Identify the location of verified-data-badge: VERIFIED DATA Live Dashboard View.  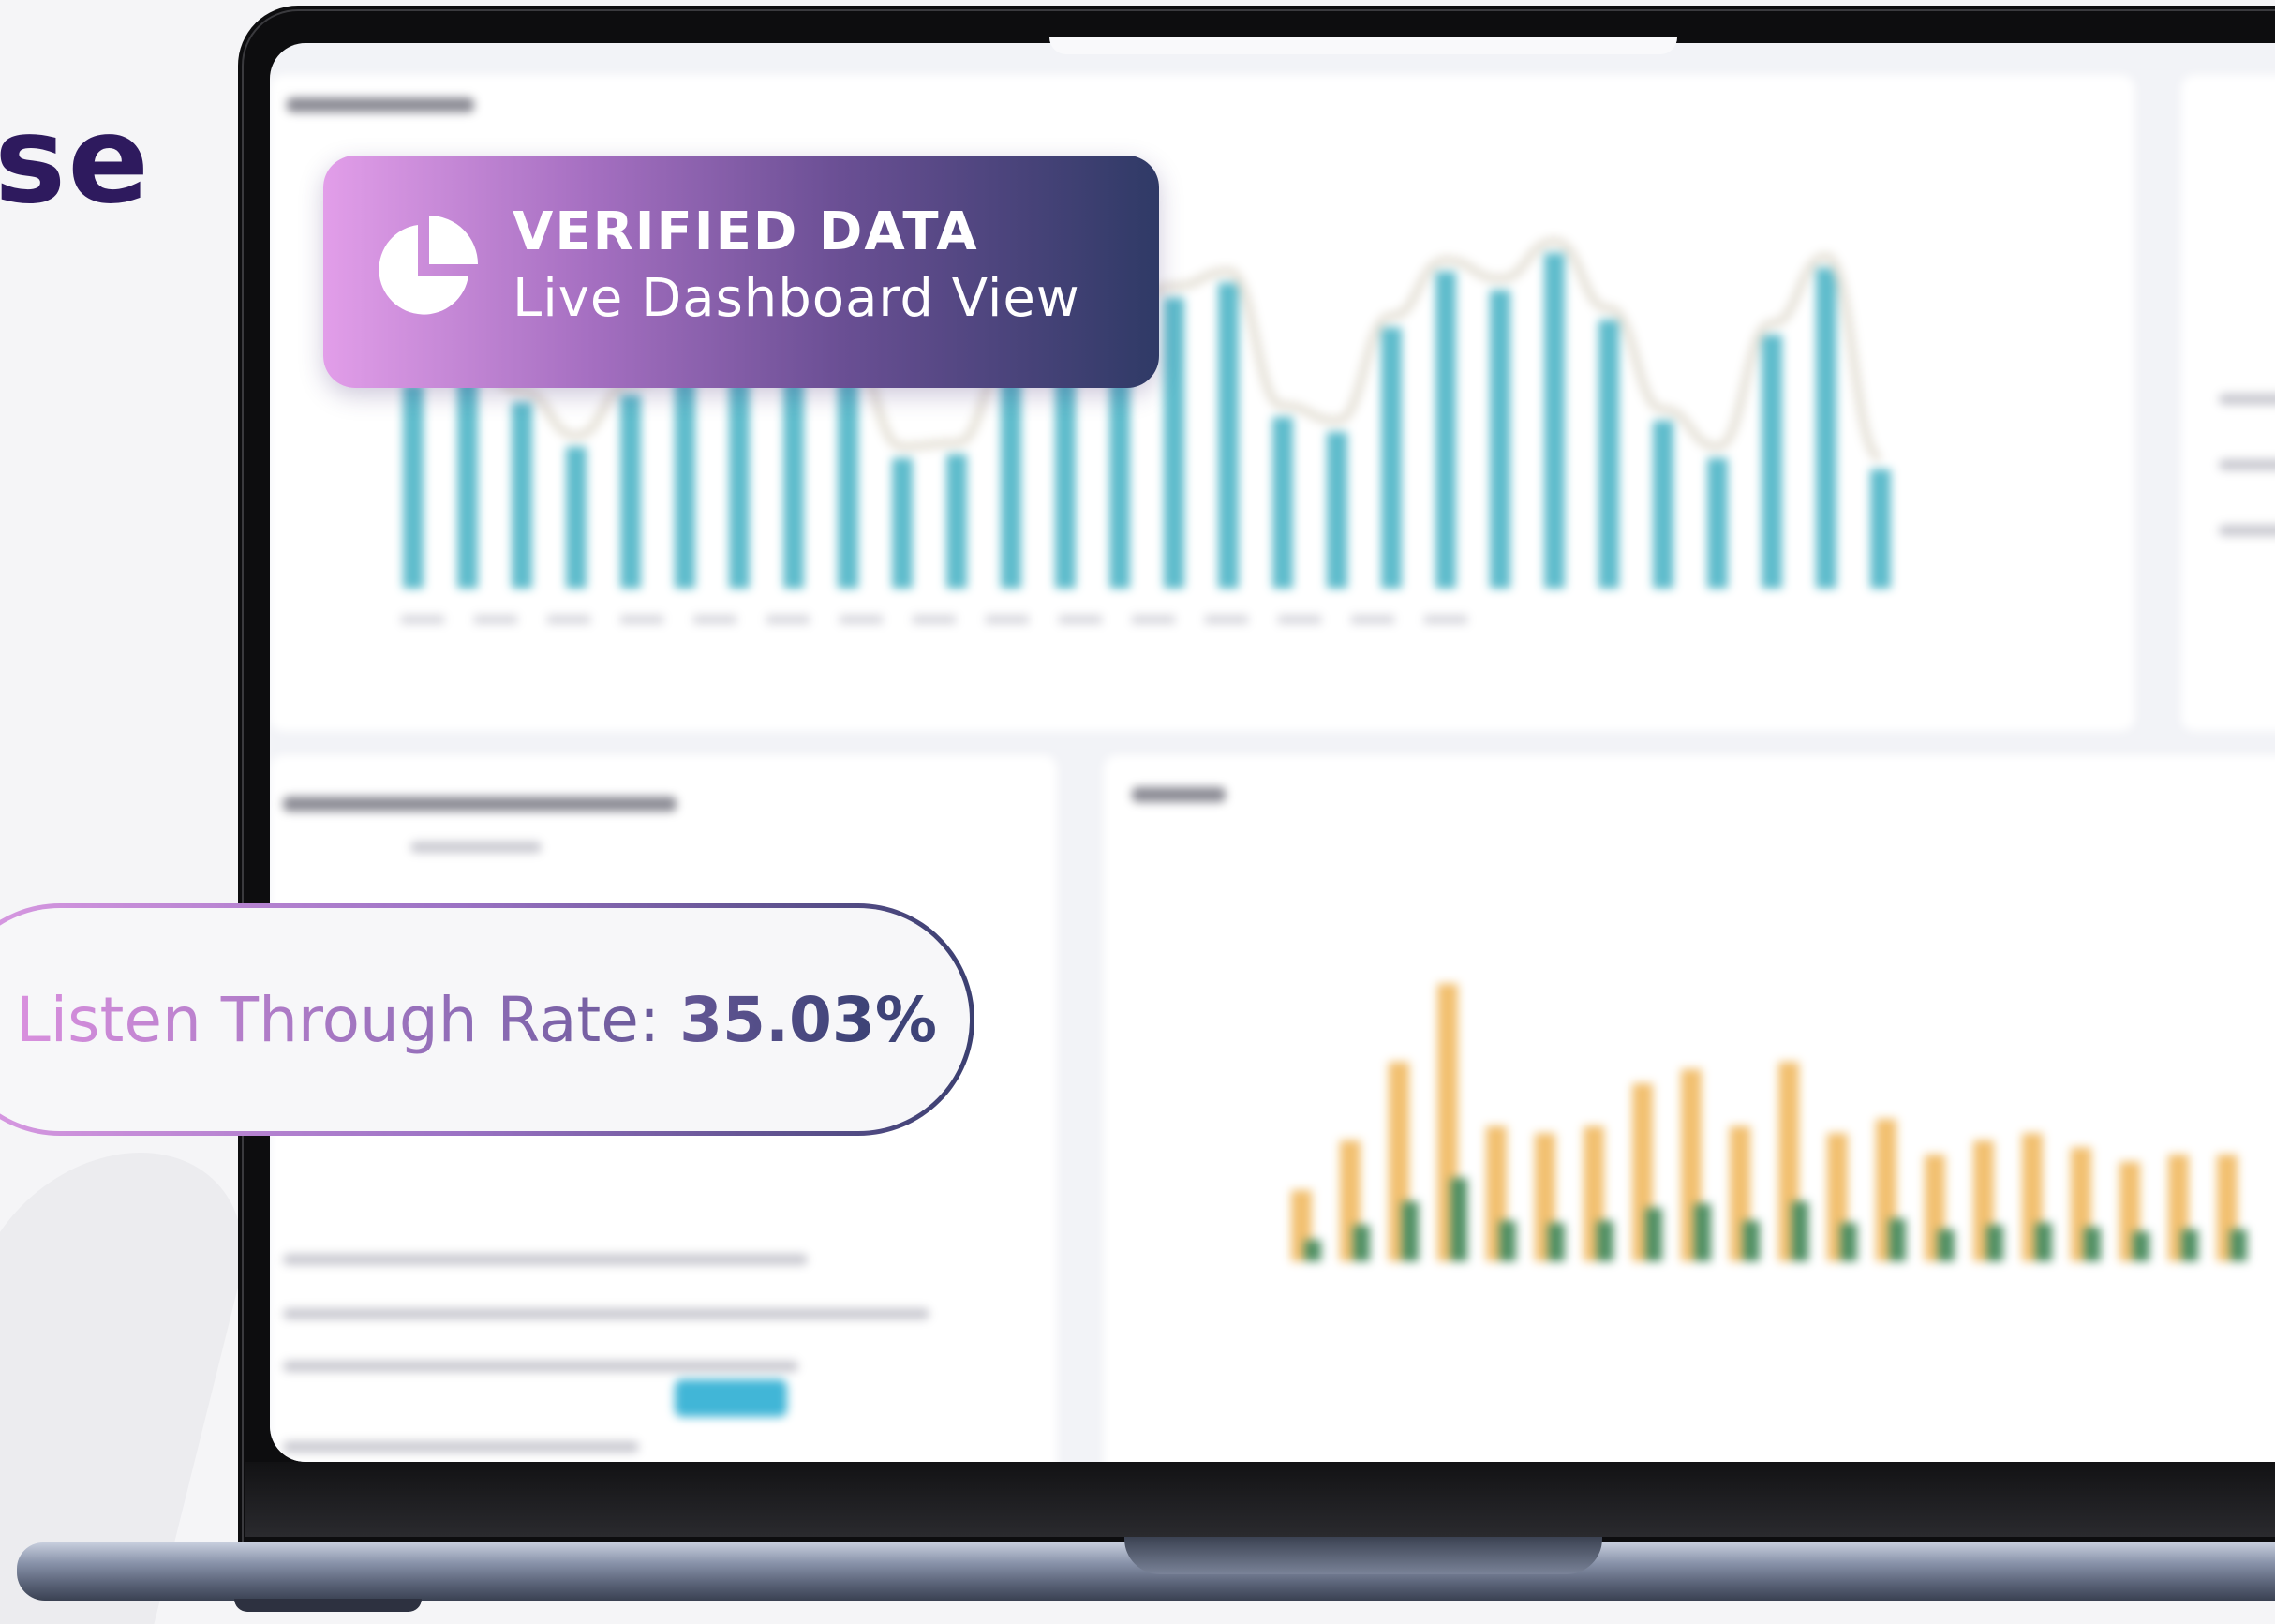
(741, 272).